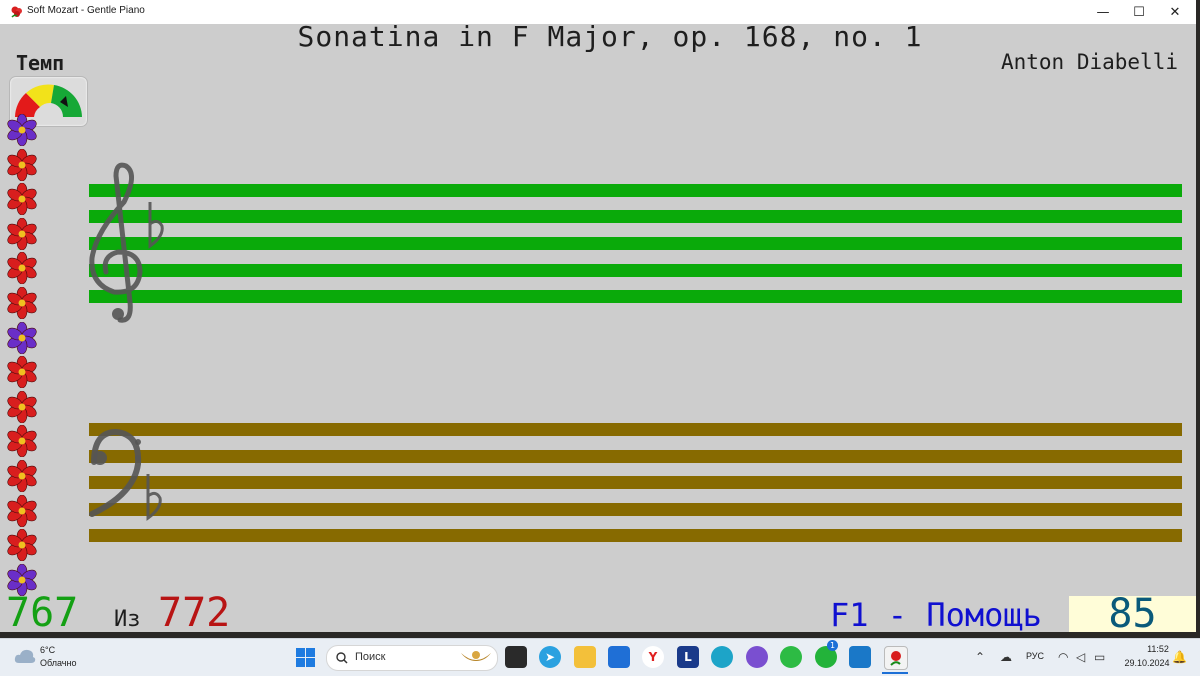 The width and height of the screenshot is (1200, 676). What do you see at coordinates (1103, 12) in the screenshot?
I see `minimize-button: —` at bounding box center [1103, 12].